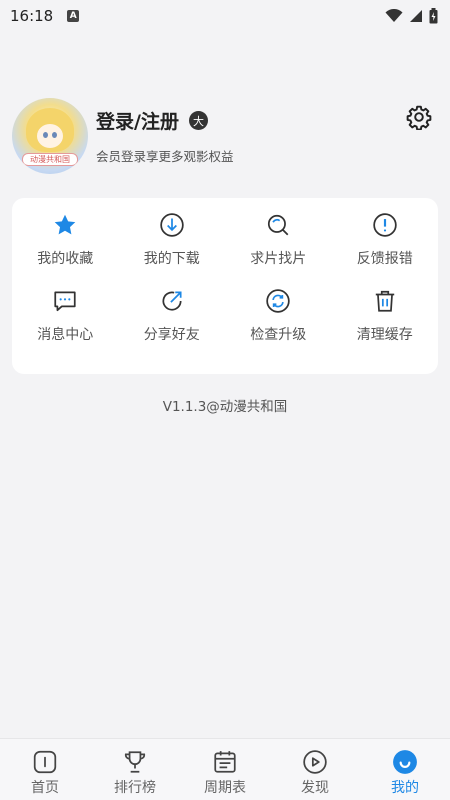 The height and width of the screenshot is (800, 450). I want to click on avatar-eye-right, so click(54, 135).